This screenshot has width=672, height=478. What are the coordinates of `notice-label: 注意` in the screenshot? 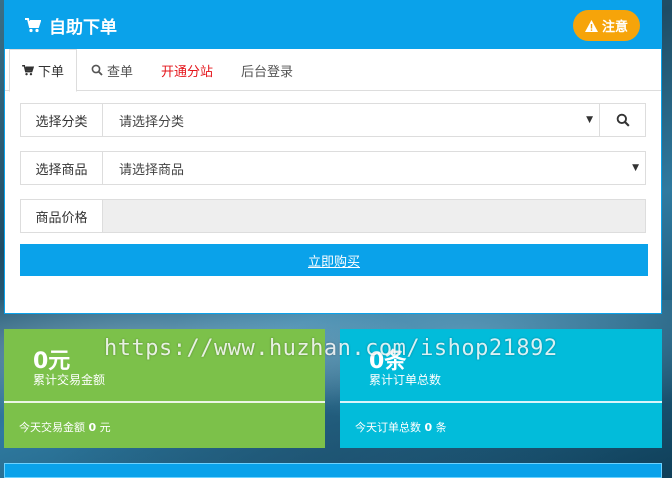 It's located at (614, 27).